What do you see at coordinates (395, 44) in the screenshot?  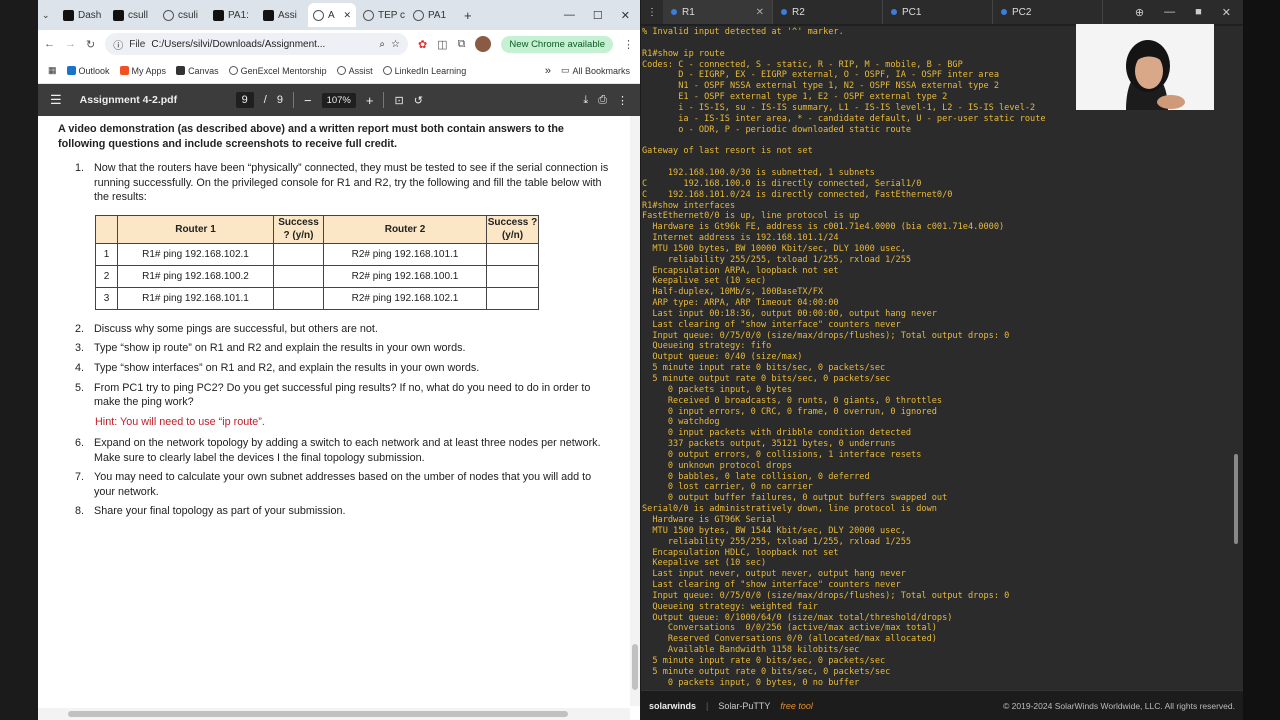 I see `bookmark-star-icon: ☆` at bounding box center [395, 44].